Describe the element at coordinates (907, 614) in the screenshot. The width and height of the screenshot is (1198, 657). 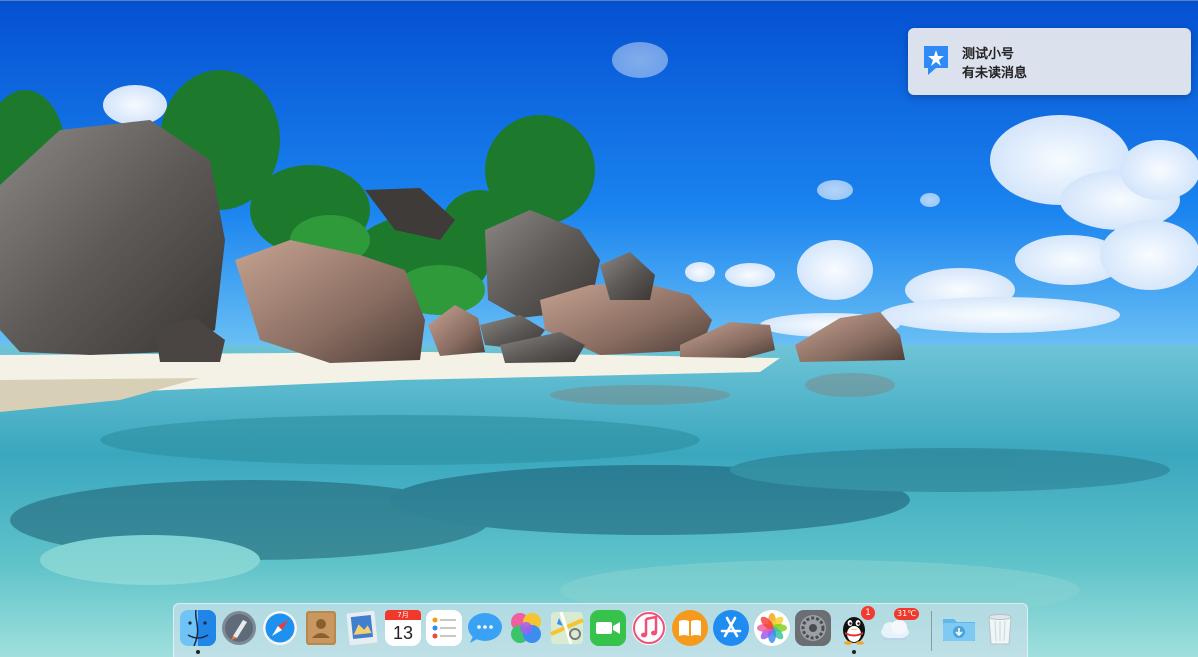
I see `weather-temperature: 31℃` at that location.